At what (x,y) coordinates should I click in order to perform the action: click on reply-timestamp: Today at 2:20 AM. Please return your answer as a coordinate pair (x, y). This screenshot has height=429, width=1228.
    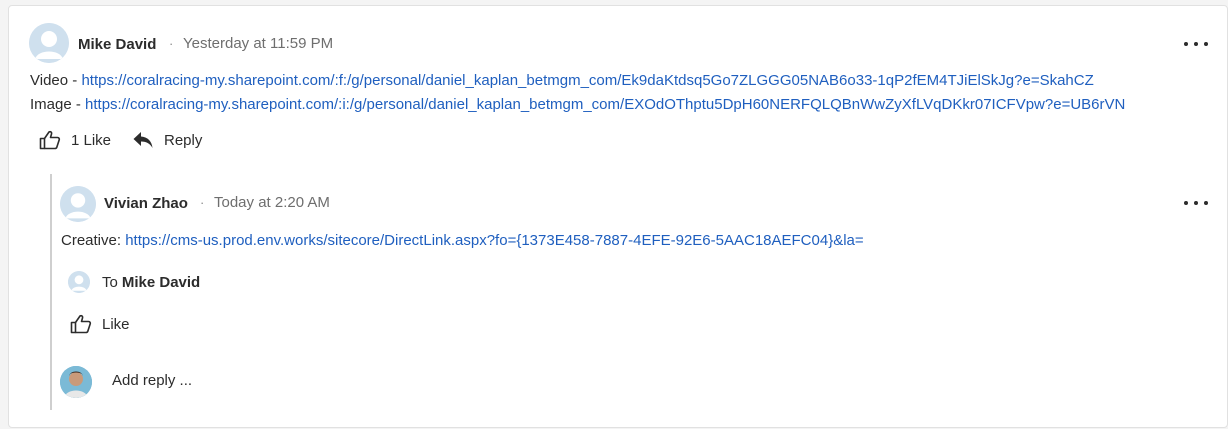
    Looking at the image, I should click on (272, 202).